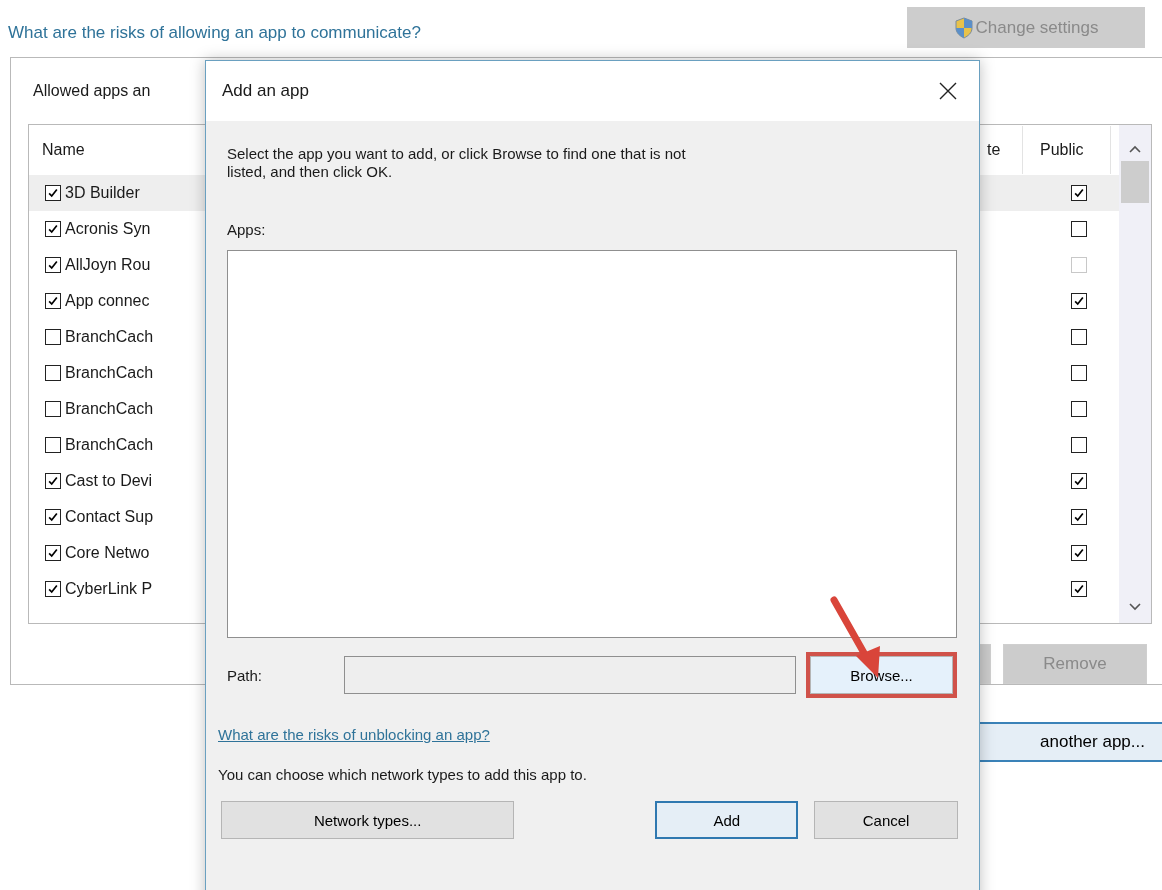  Describe the element at coordinates (109, 481) in the screenshot. I see `app-name: Cast to Devi` at that location.